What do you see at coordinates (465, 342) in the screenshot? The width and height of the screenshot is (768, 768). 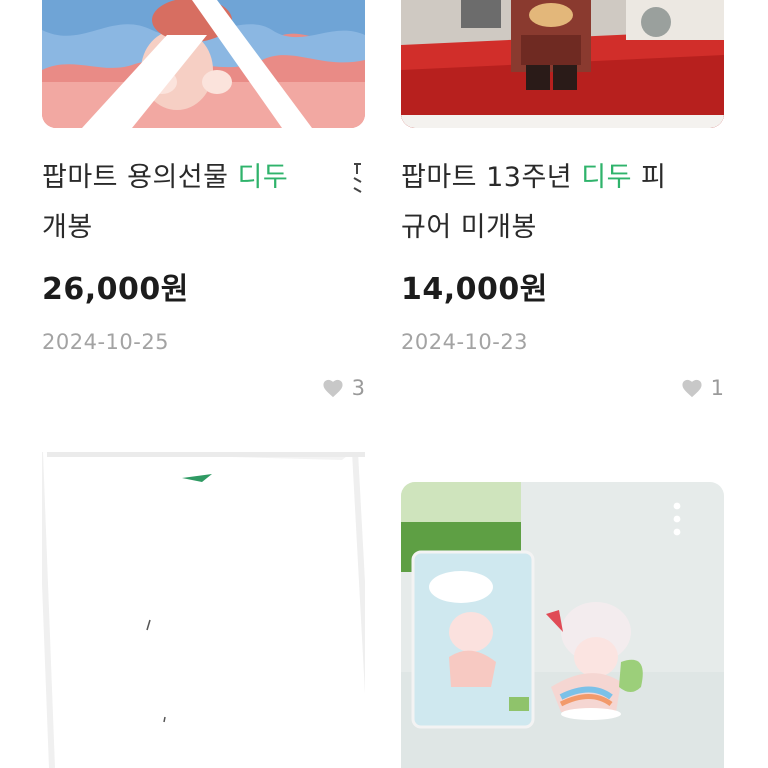 I see `product-date-2: 2024-10-23` at bounding box center [465, 342].